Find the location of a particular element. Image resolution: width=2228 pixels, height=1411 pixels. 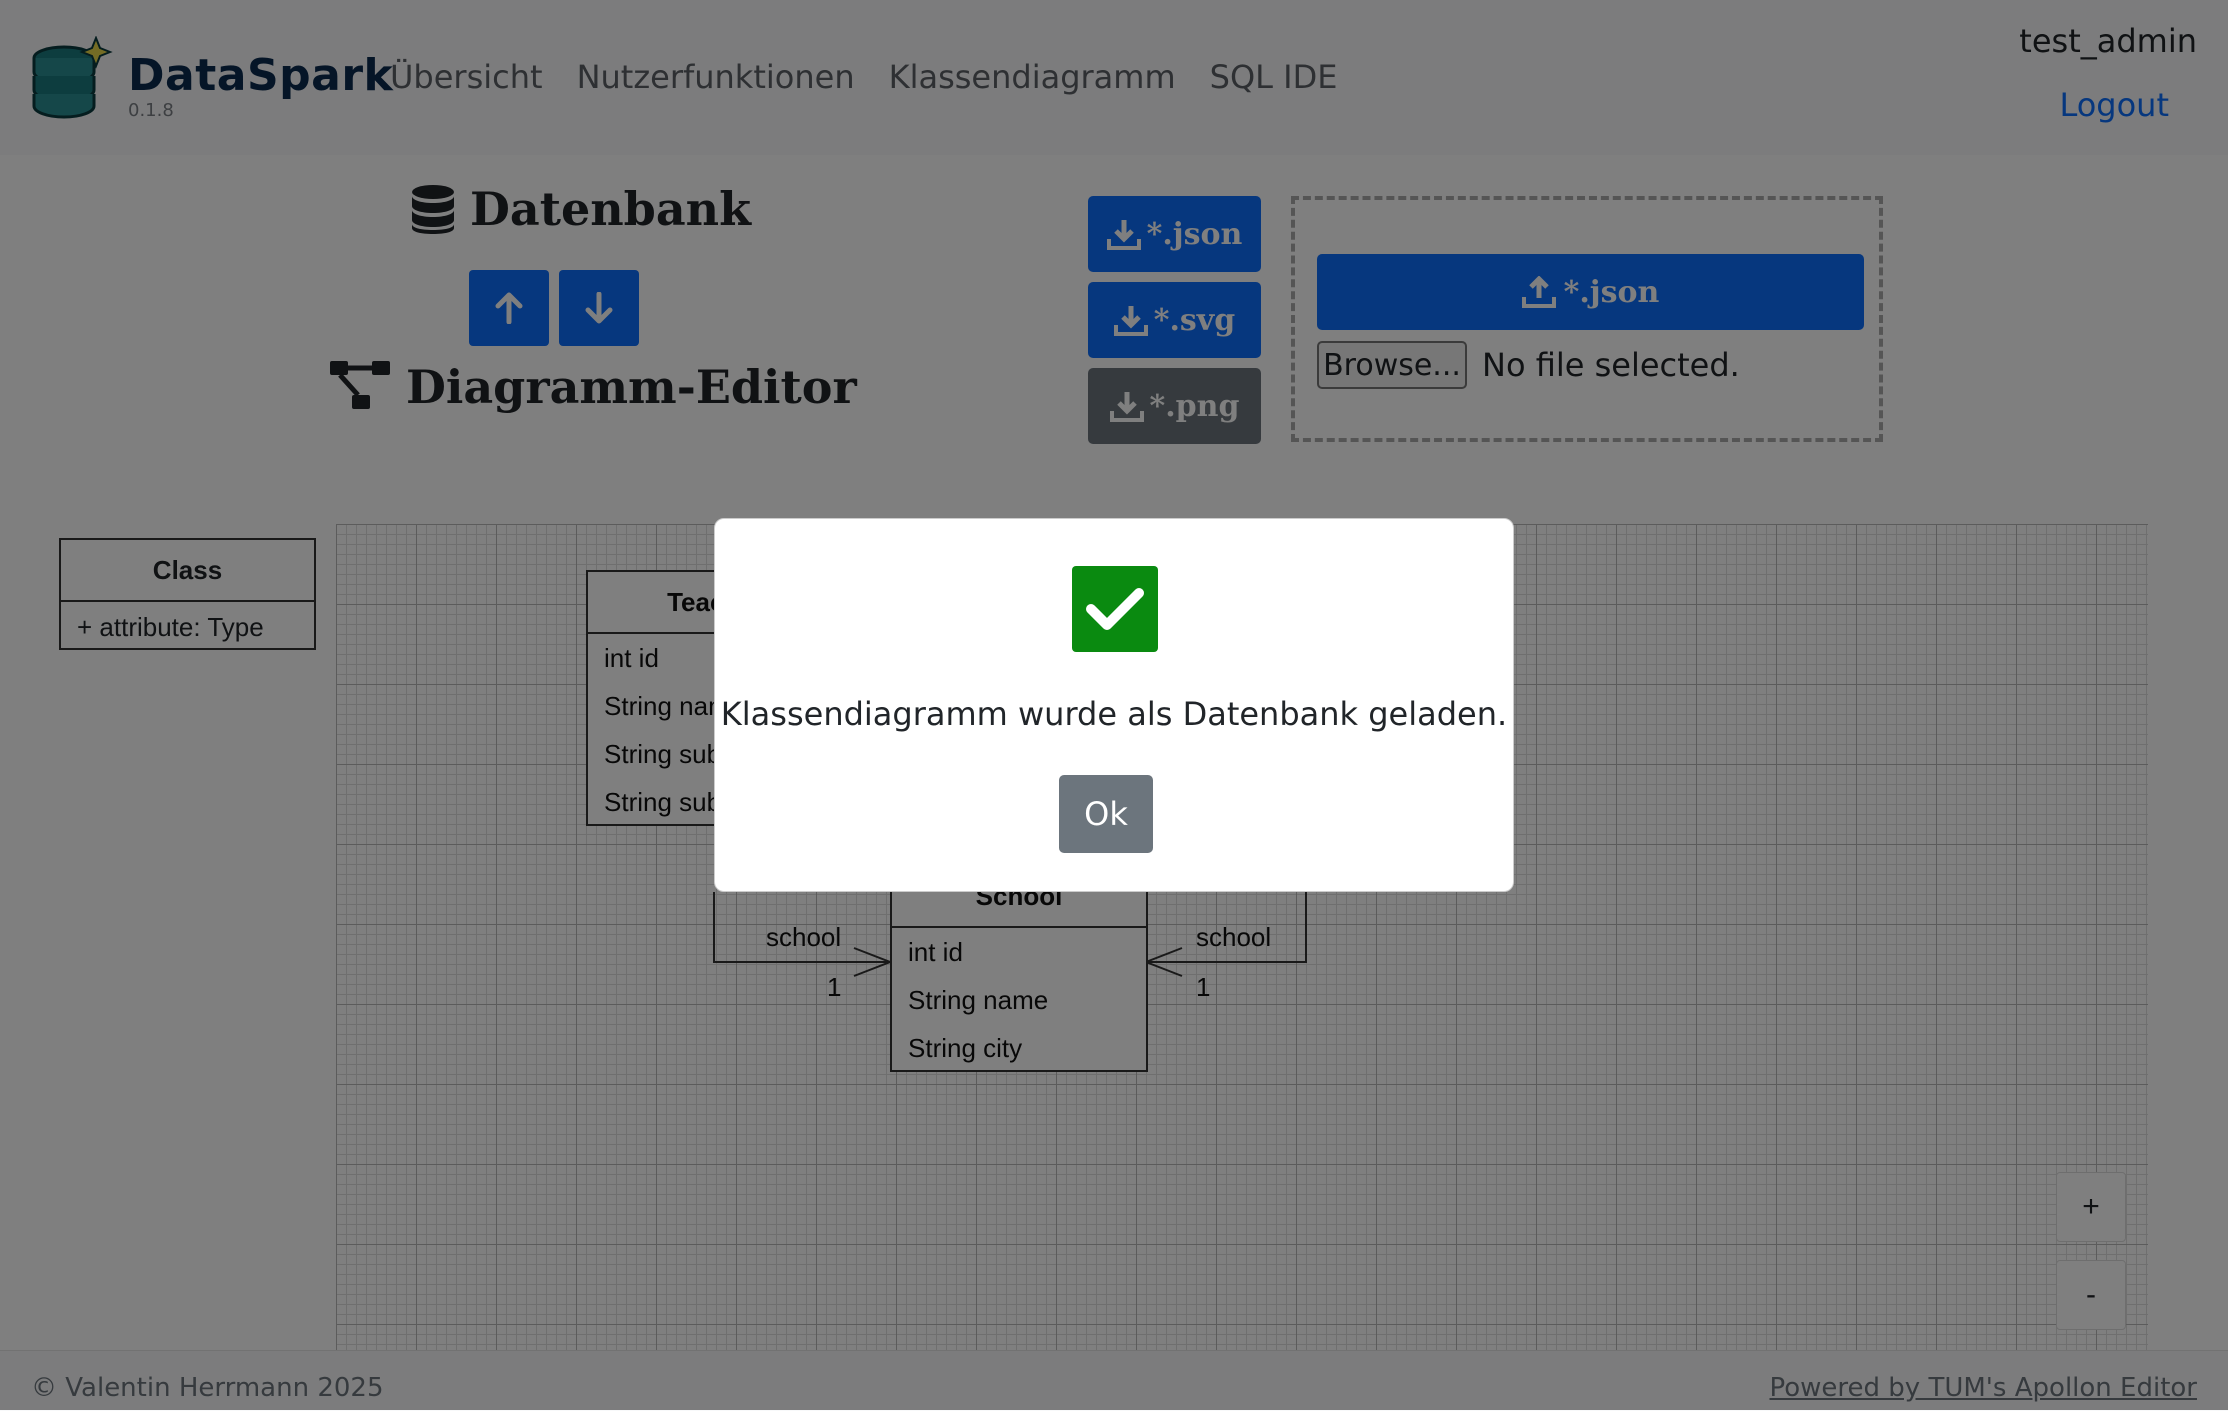

checkmark-icon is located at coordinates (1115, 609).